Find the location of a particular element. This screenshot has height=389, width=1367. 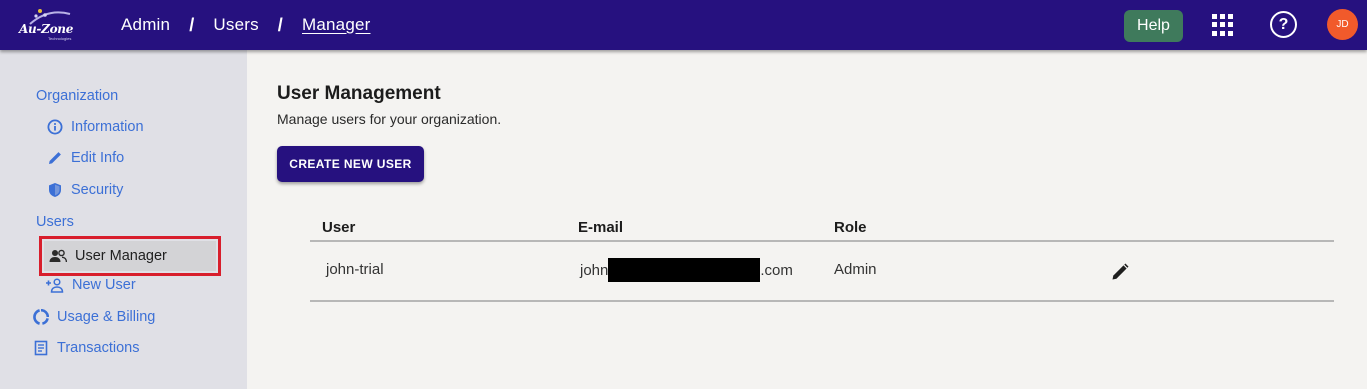

sidebar-item-label: Transactions is located at coordinates (98, 348).